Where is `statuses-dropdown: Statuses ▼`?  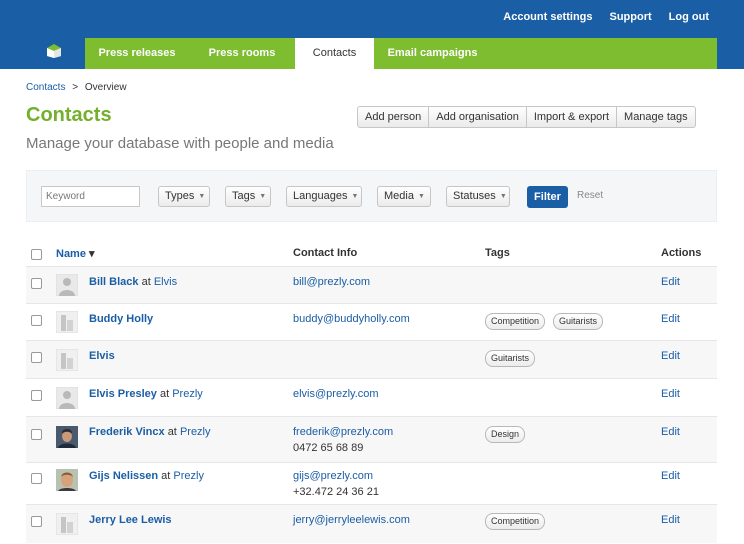
statuses-dropdown: Statuses ▼ is located at coordinates (478, 196).